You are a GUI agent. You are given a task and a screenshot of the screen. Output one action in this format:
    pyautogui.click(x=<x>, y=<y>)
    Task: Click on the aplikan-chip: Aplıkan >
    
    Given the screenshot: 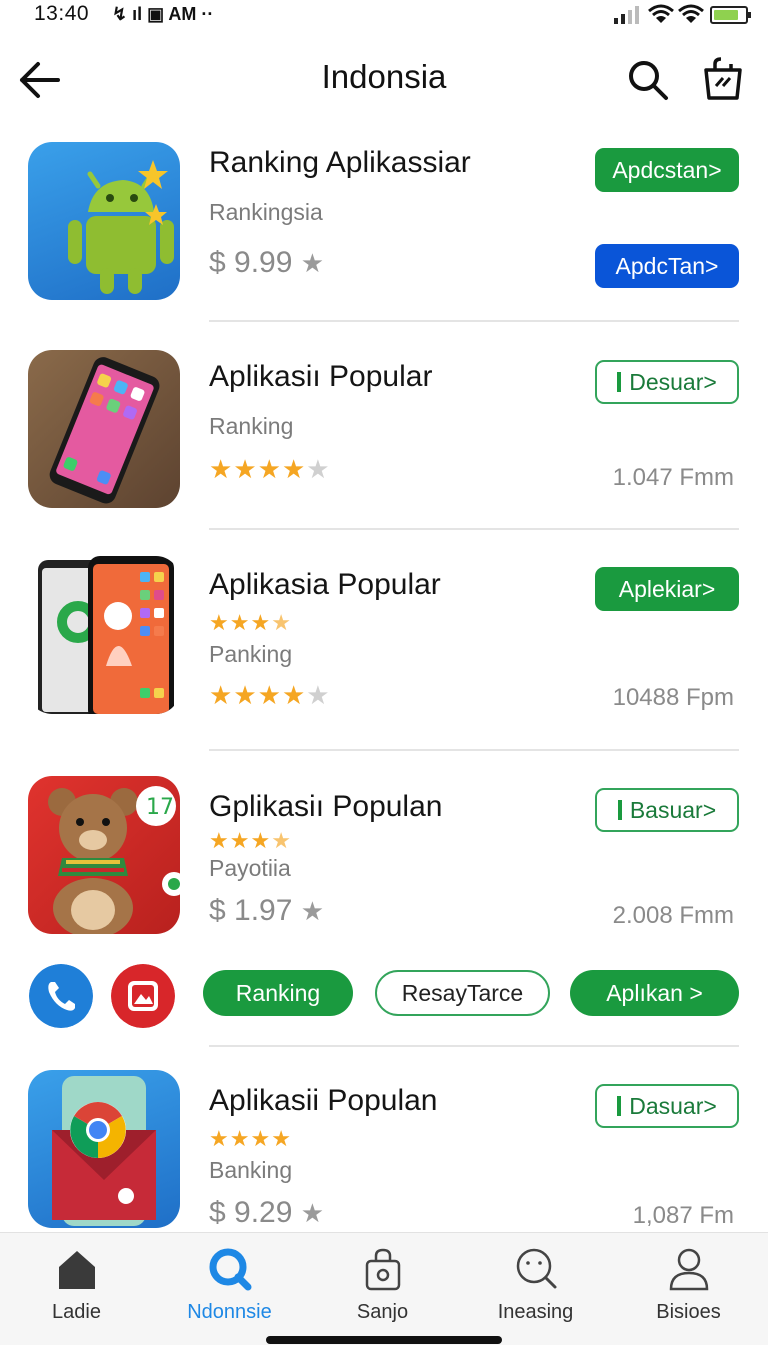 What is the action you would take?
    pyautogui.click(x=654, y=993)
    